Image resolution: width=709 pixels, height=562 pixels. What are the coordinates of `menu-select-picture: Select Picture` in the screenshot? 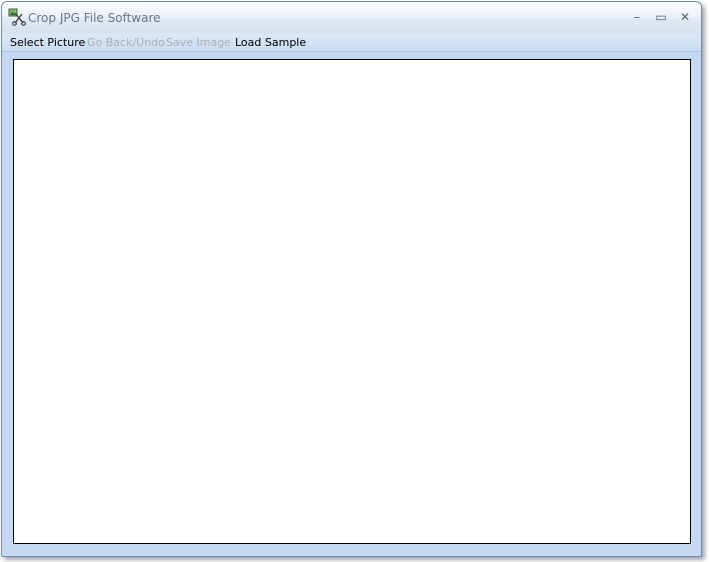 It's located at (47, 42).